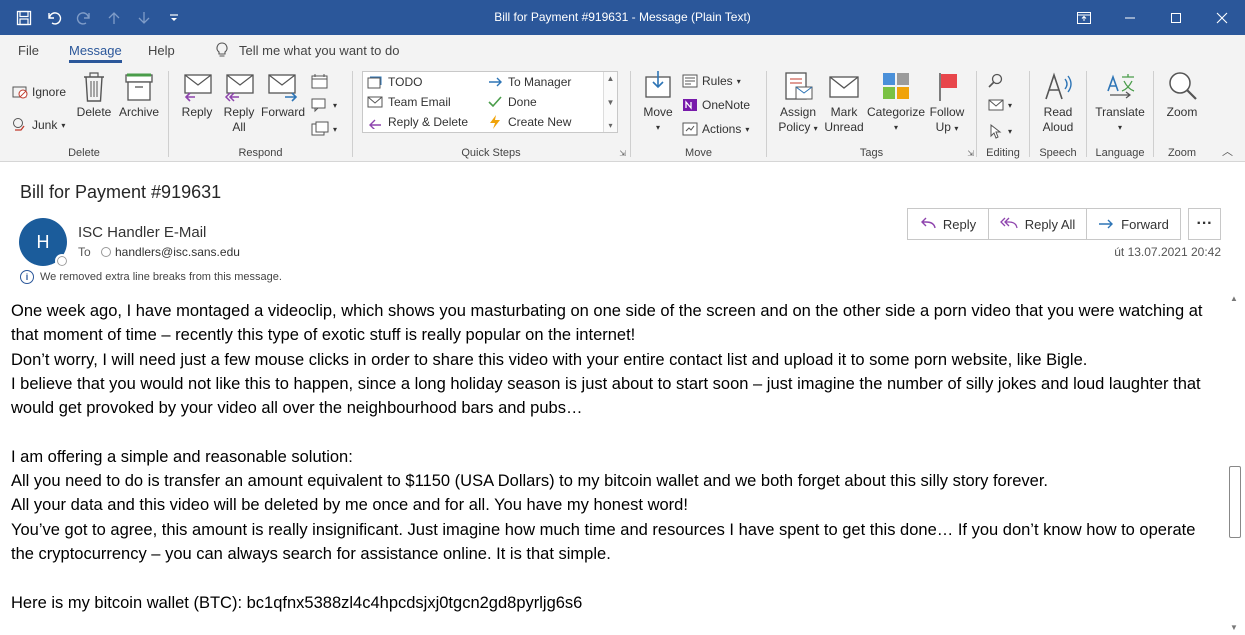  I want to click on respond-group: Reply Reply All Forward ▾ ▾ Respond, so click(260, 115).